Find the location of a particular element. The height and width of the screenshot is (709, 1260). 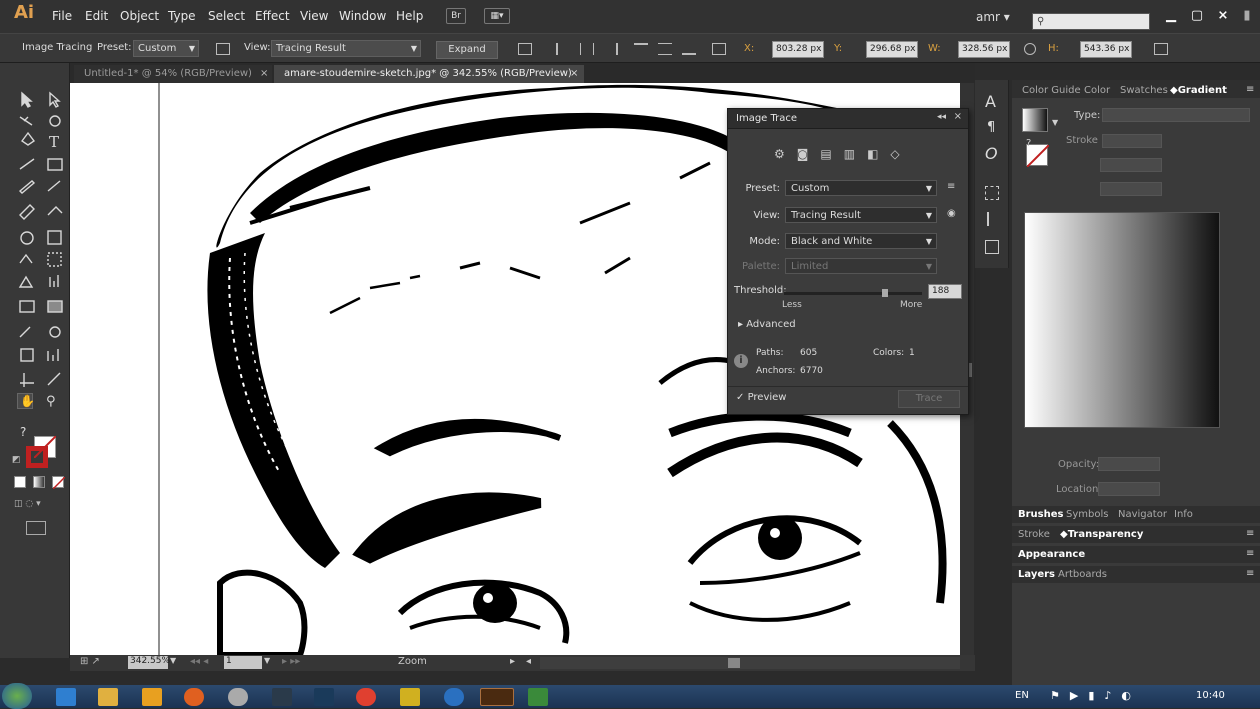

advanced-toggle: ▸ Advanced is located at coordinates (767, 324).